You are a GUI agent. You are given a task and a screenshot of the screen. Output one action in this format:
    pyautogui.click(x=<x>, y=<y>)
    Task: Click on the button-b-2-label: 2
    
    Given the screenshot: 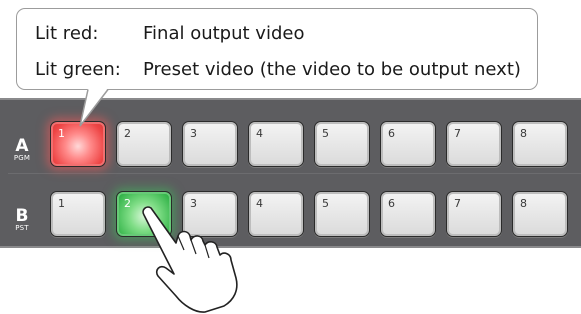 What is the action you would take?
    pyautogui.click(x=127, y=203)
    